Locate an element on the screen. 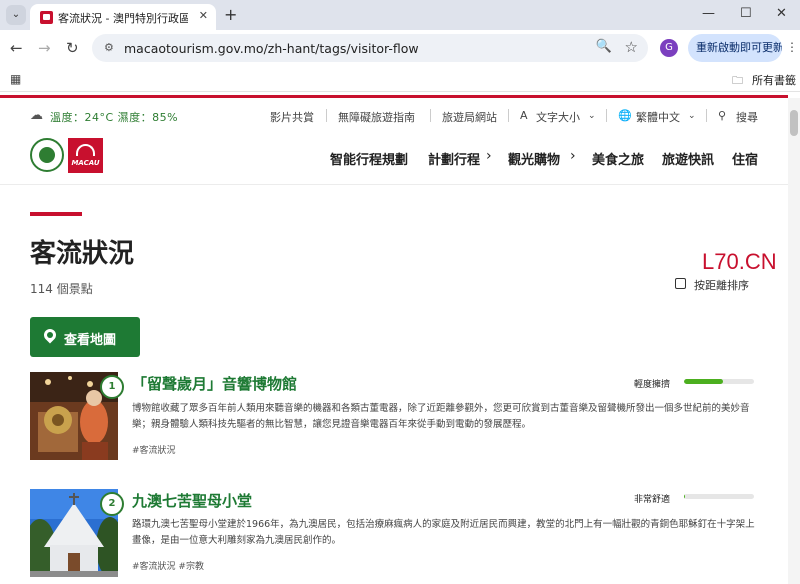  browser-tab-bar: ⌄ 客流狀況 - 澳門特別行政區政府旅遊局 ✕ + — ☐ ✕ is located at coordinates (400, 15).